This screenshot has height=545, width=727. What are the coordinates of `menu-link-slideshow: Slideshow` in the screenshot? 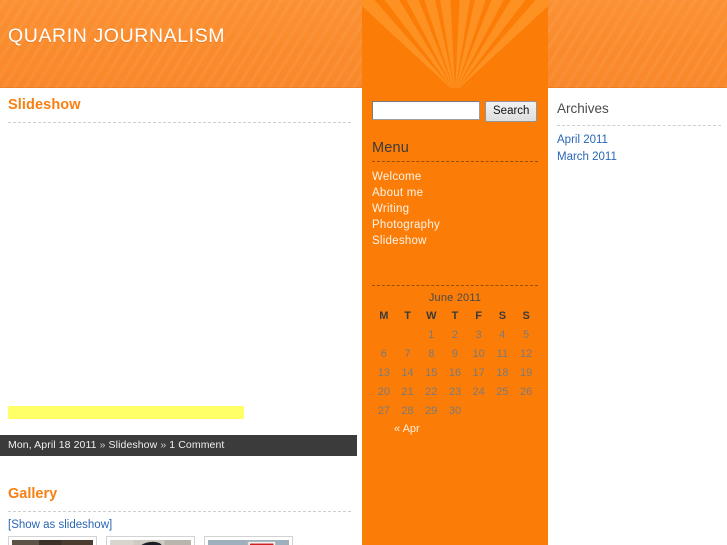 It's located at (406, 241).